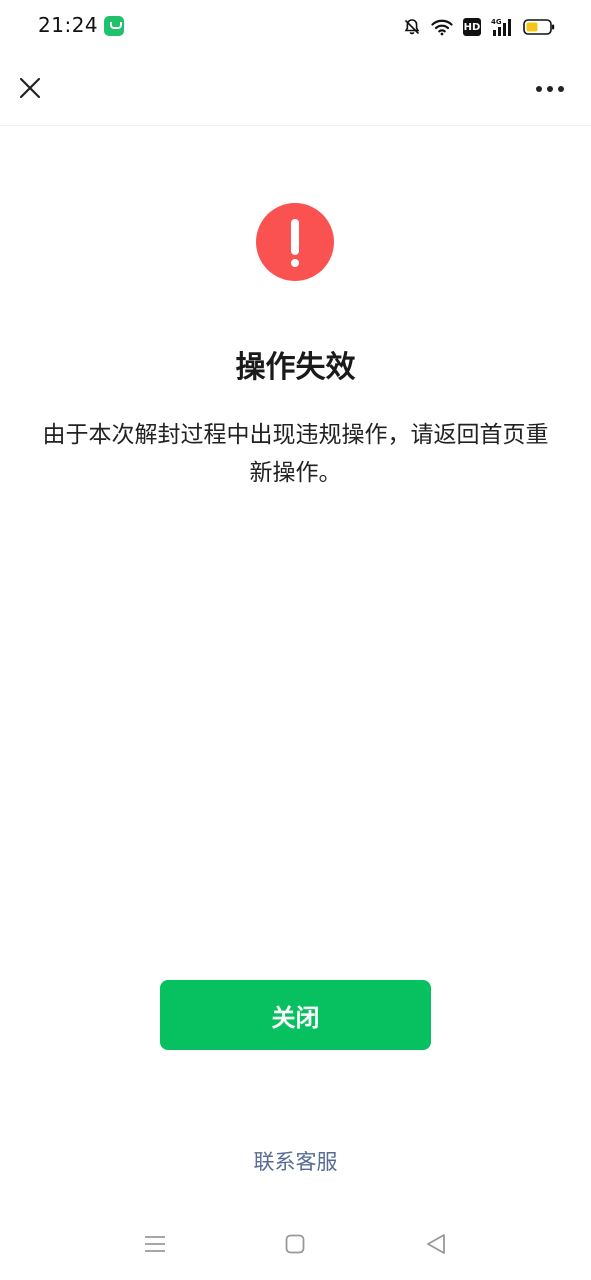  I want to click on wifi-icon, so click(442, 27).